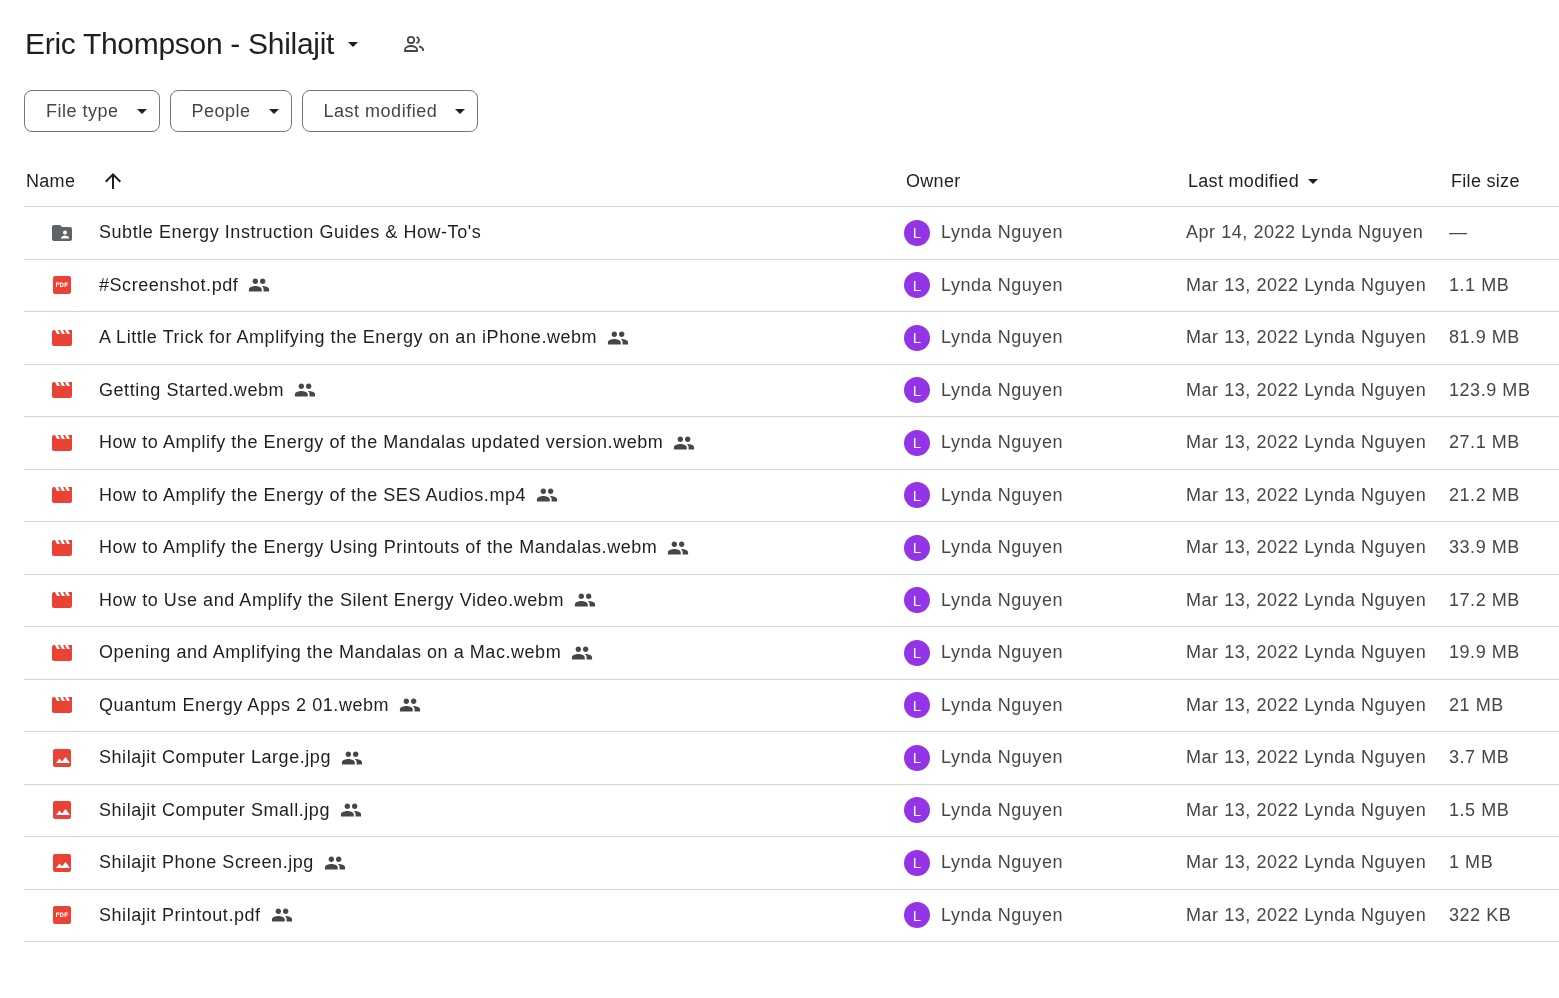 The height and width of the screenshot is (998, 1559). What do you see at coordinates (180, 44) in the screenshot?
I see `folder-title: Eric Thompson - Shilajit` at bounding box center [180, 44].